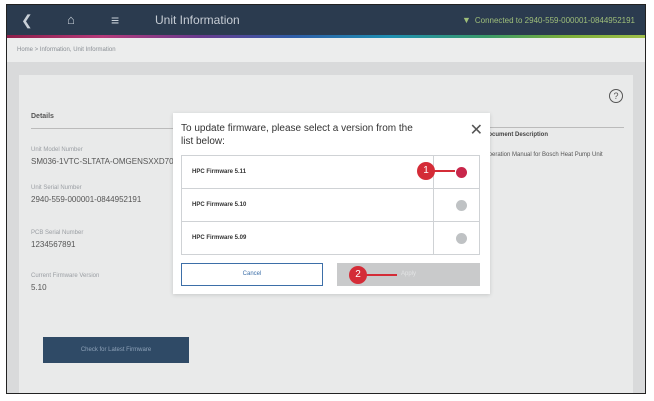  What do you see at coordinates (42, 116) in the screenshot?
I see `details-heading: Details` at bounding box center [42, 116].